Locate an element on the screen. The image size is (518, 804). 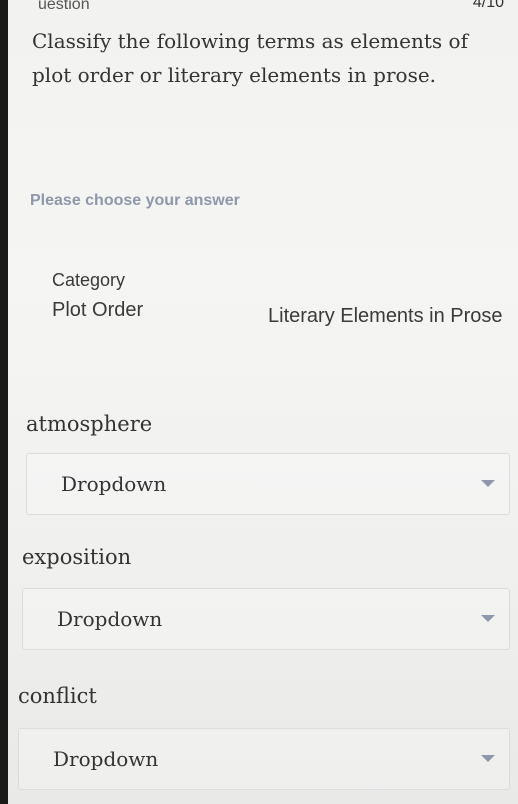
answer-prompt: Please choose your answer is located at coordinates (135, 200).